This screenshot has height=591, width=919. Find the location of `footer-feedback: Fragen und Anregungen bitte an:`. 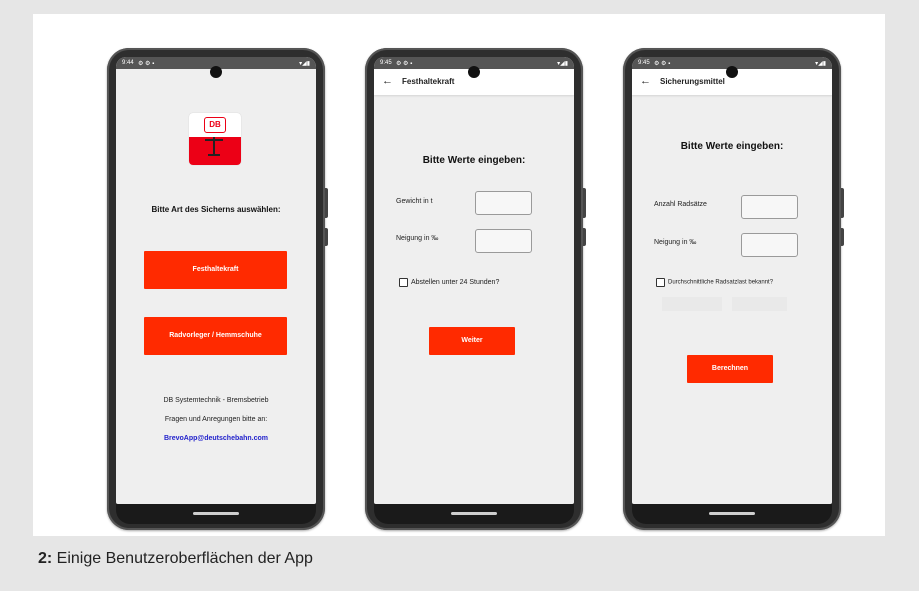

footer-feedback: Fragen und Anregungen bitte an: is located at coordinates (216, 419).